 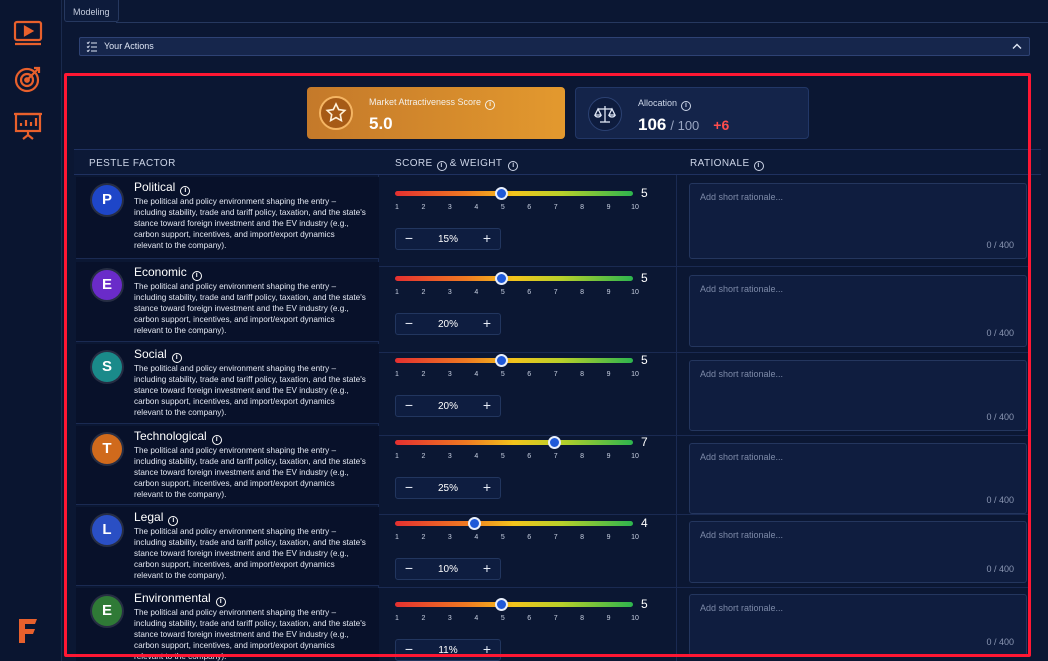 What do you see at coordinates (448, 650) in the screenshot?
I see `weight-stepper: − 11% +` at bounding box center [448, 650].